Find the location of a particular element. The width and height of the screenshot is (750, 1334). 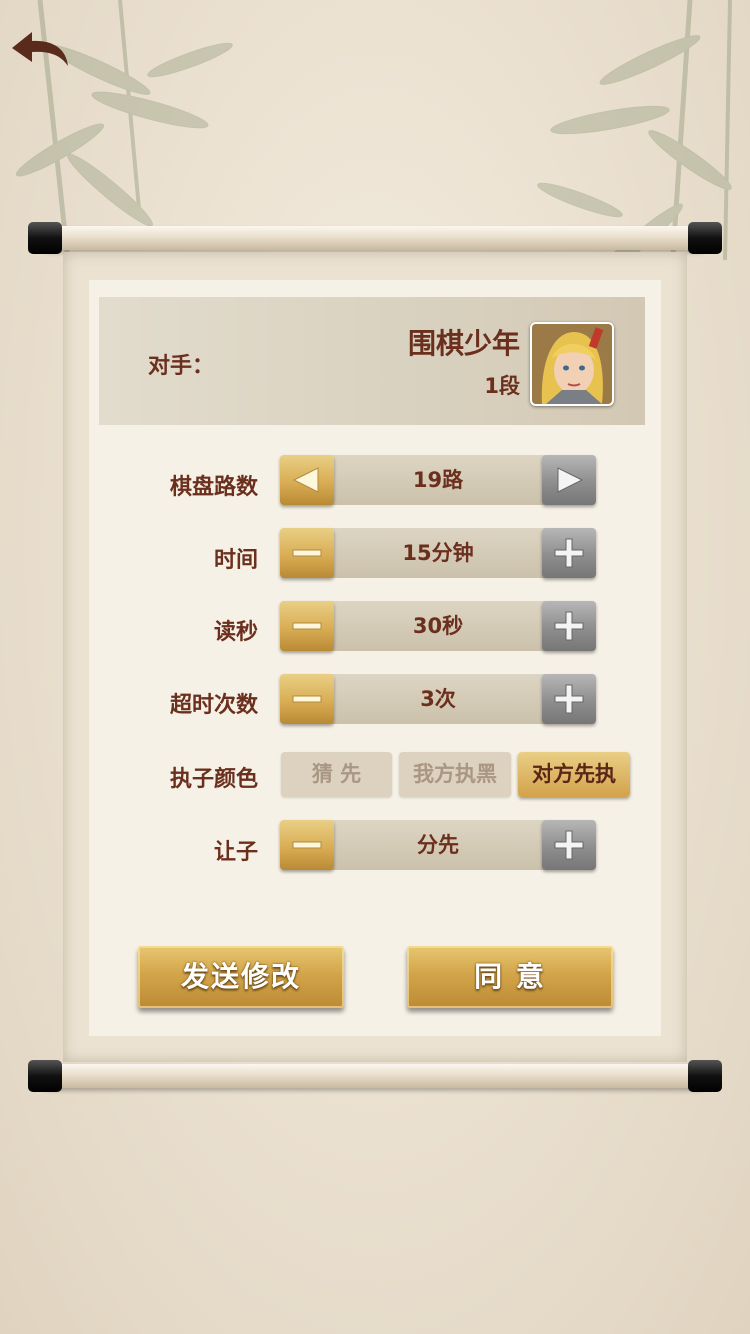

color-option-nigiri: 猜 先 is located at coordinates (336, 774).